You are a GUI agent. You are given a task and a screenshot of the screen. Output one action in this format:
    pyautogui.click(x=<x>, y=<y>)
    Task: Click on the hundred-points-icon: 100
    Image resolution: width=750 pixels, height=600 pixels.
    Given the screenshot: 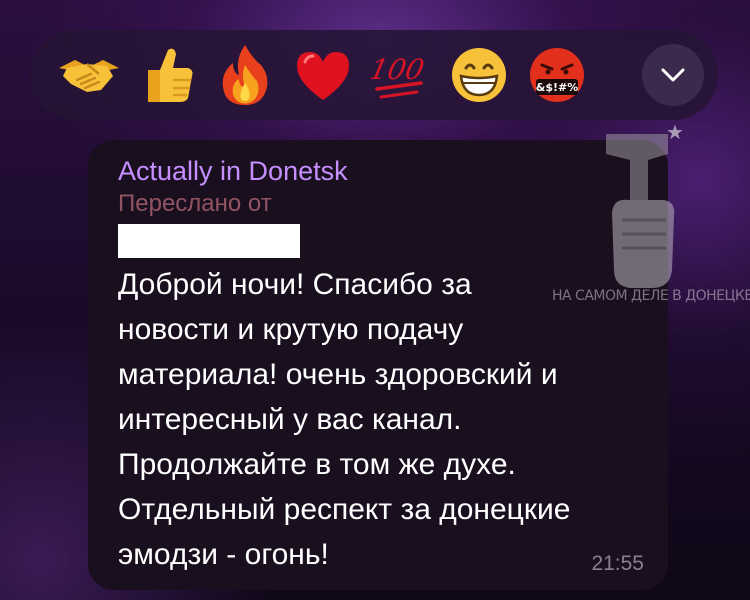 What is the action you would take?
    pyautogui.click(x=399, y=76)
    